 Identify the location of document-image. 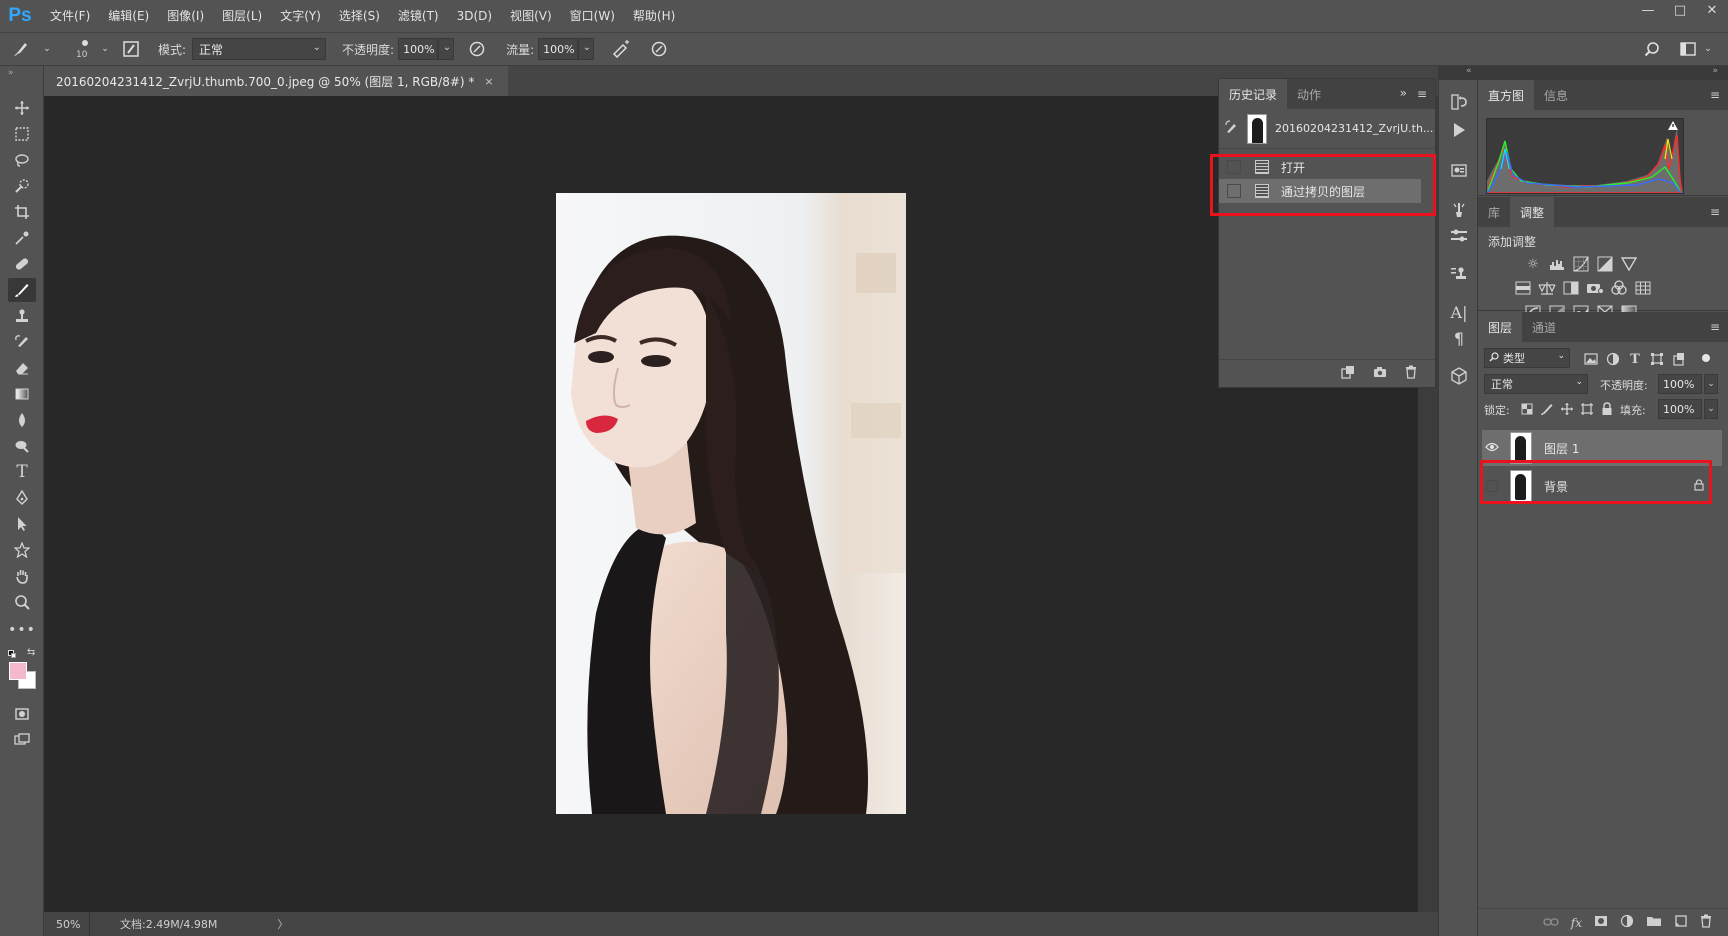
(731, 503).